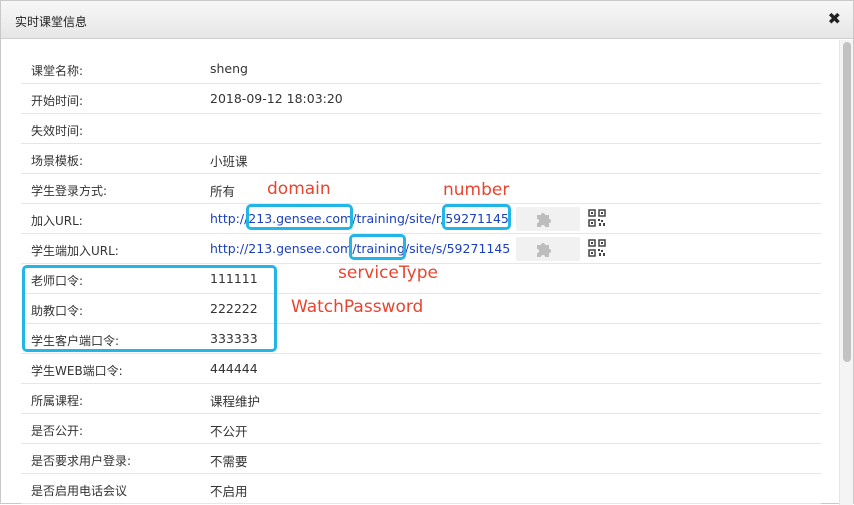  I want to click on row-value: 不需要, so click(229, 461).